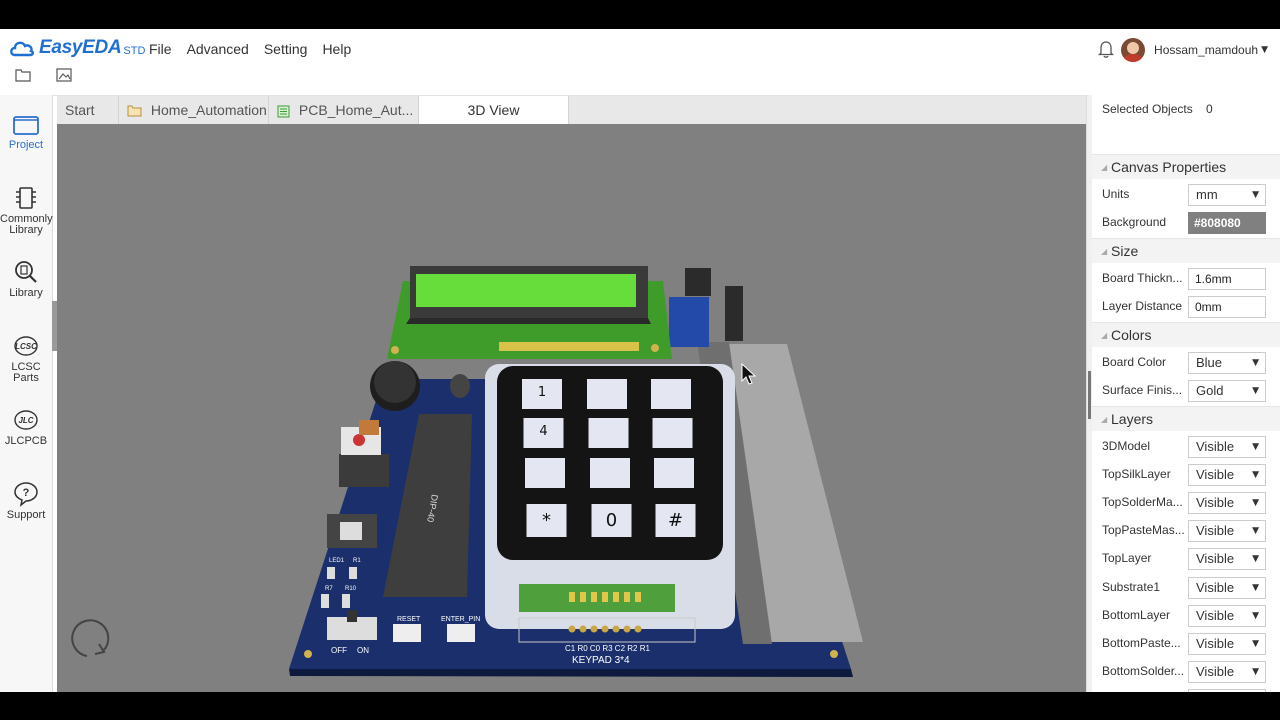  What do you see at coordinates (26, 346) in the screenshot?
I see `lcsc-logo-icon: LCSC` at bounding box center [26, 346].